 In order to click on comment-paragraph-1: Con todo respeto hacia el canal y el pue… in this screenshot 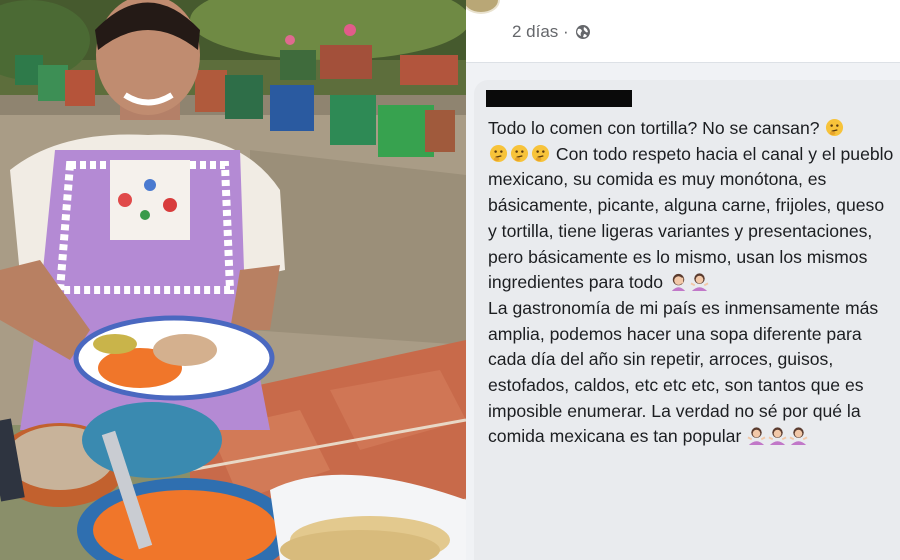, I will do `click(691, 219)`.